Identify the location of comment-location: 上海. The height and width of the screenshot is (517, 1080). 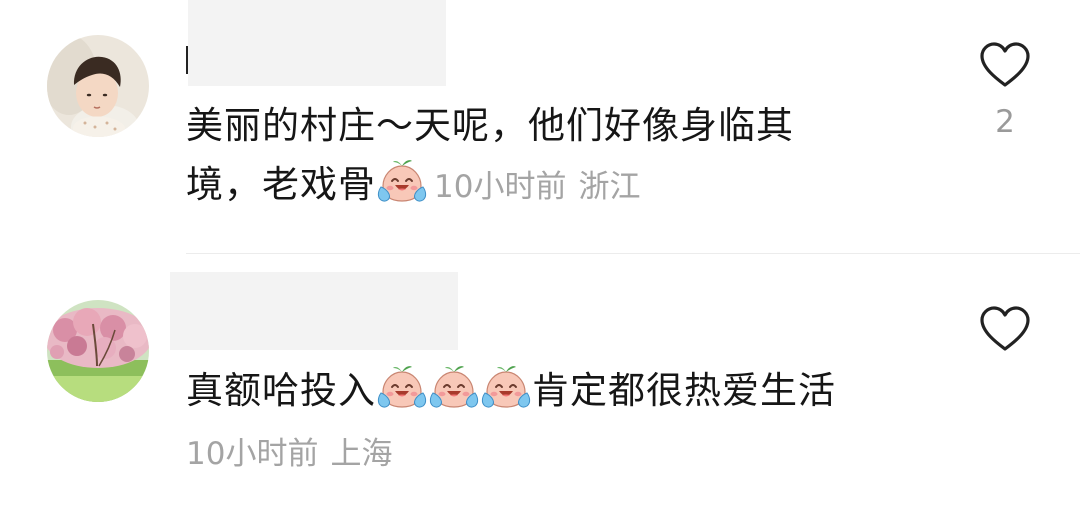
(361, 454).